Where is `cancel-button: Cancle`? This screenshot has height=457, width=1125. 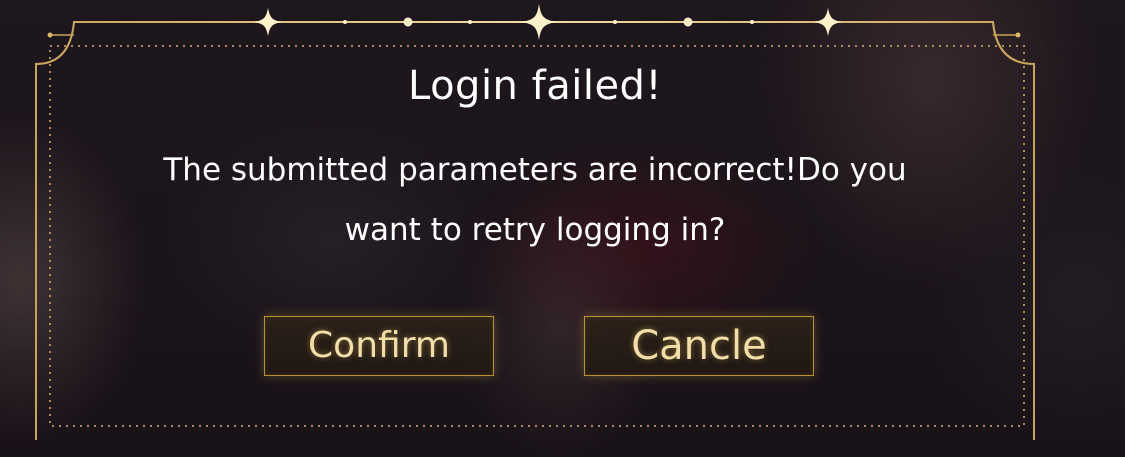
cancel-button: Cancle is located at coordinates (699, 346).